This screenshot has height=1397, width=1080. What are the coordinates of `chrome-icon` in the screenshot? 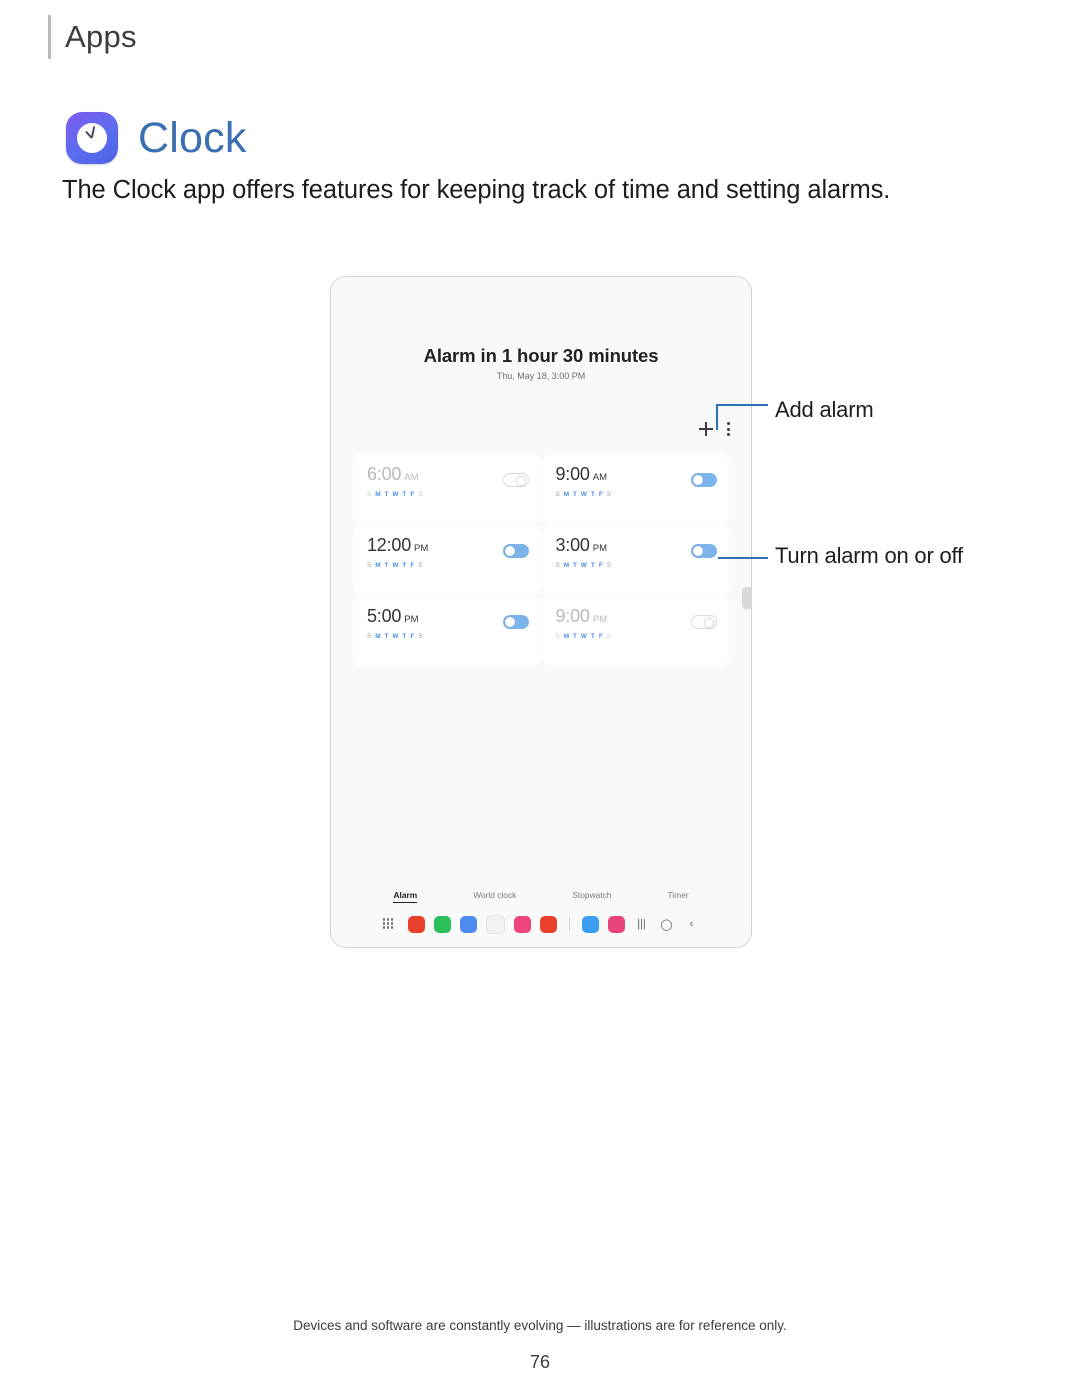 It's located at (495, 924).